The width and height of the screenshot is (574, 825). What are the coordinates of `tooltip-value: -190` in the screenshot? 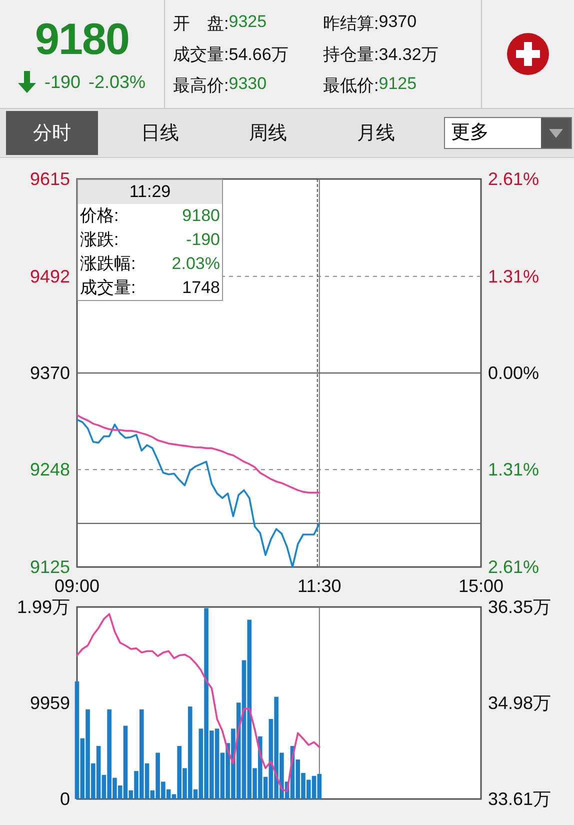 It's located at (203, 240).